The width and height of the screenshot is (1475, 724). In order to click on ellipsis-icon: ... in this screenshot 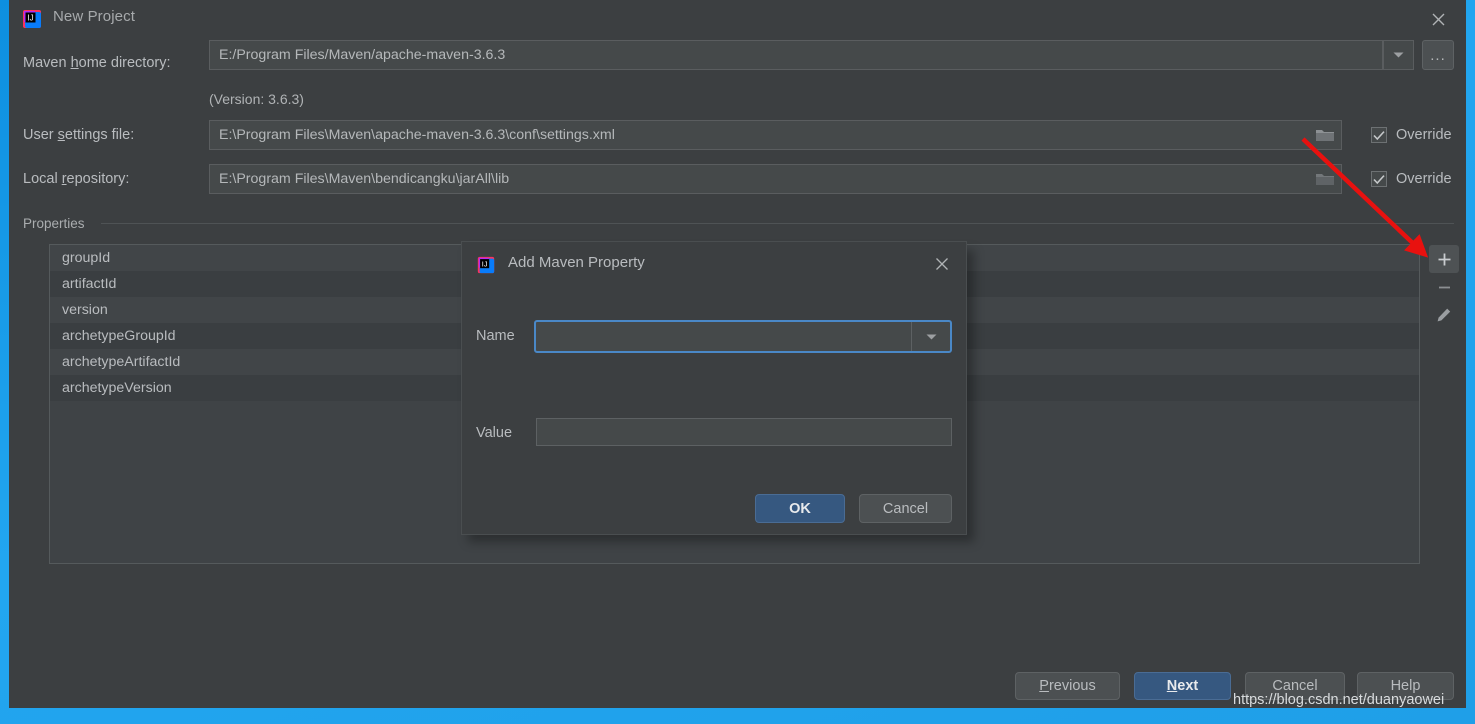, I will do `click(1438, 55)`.